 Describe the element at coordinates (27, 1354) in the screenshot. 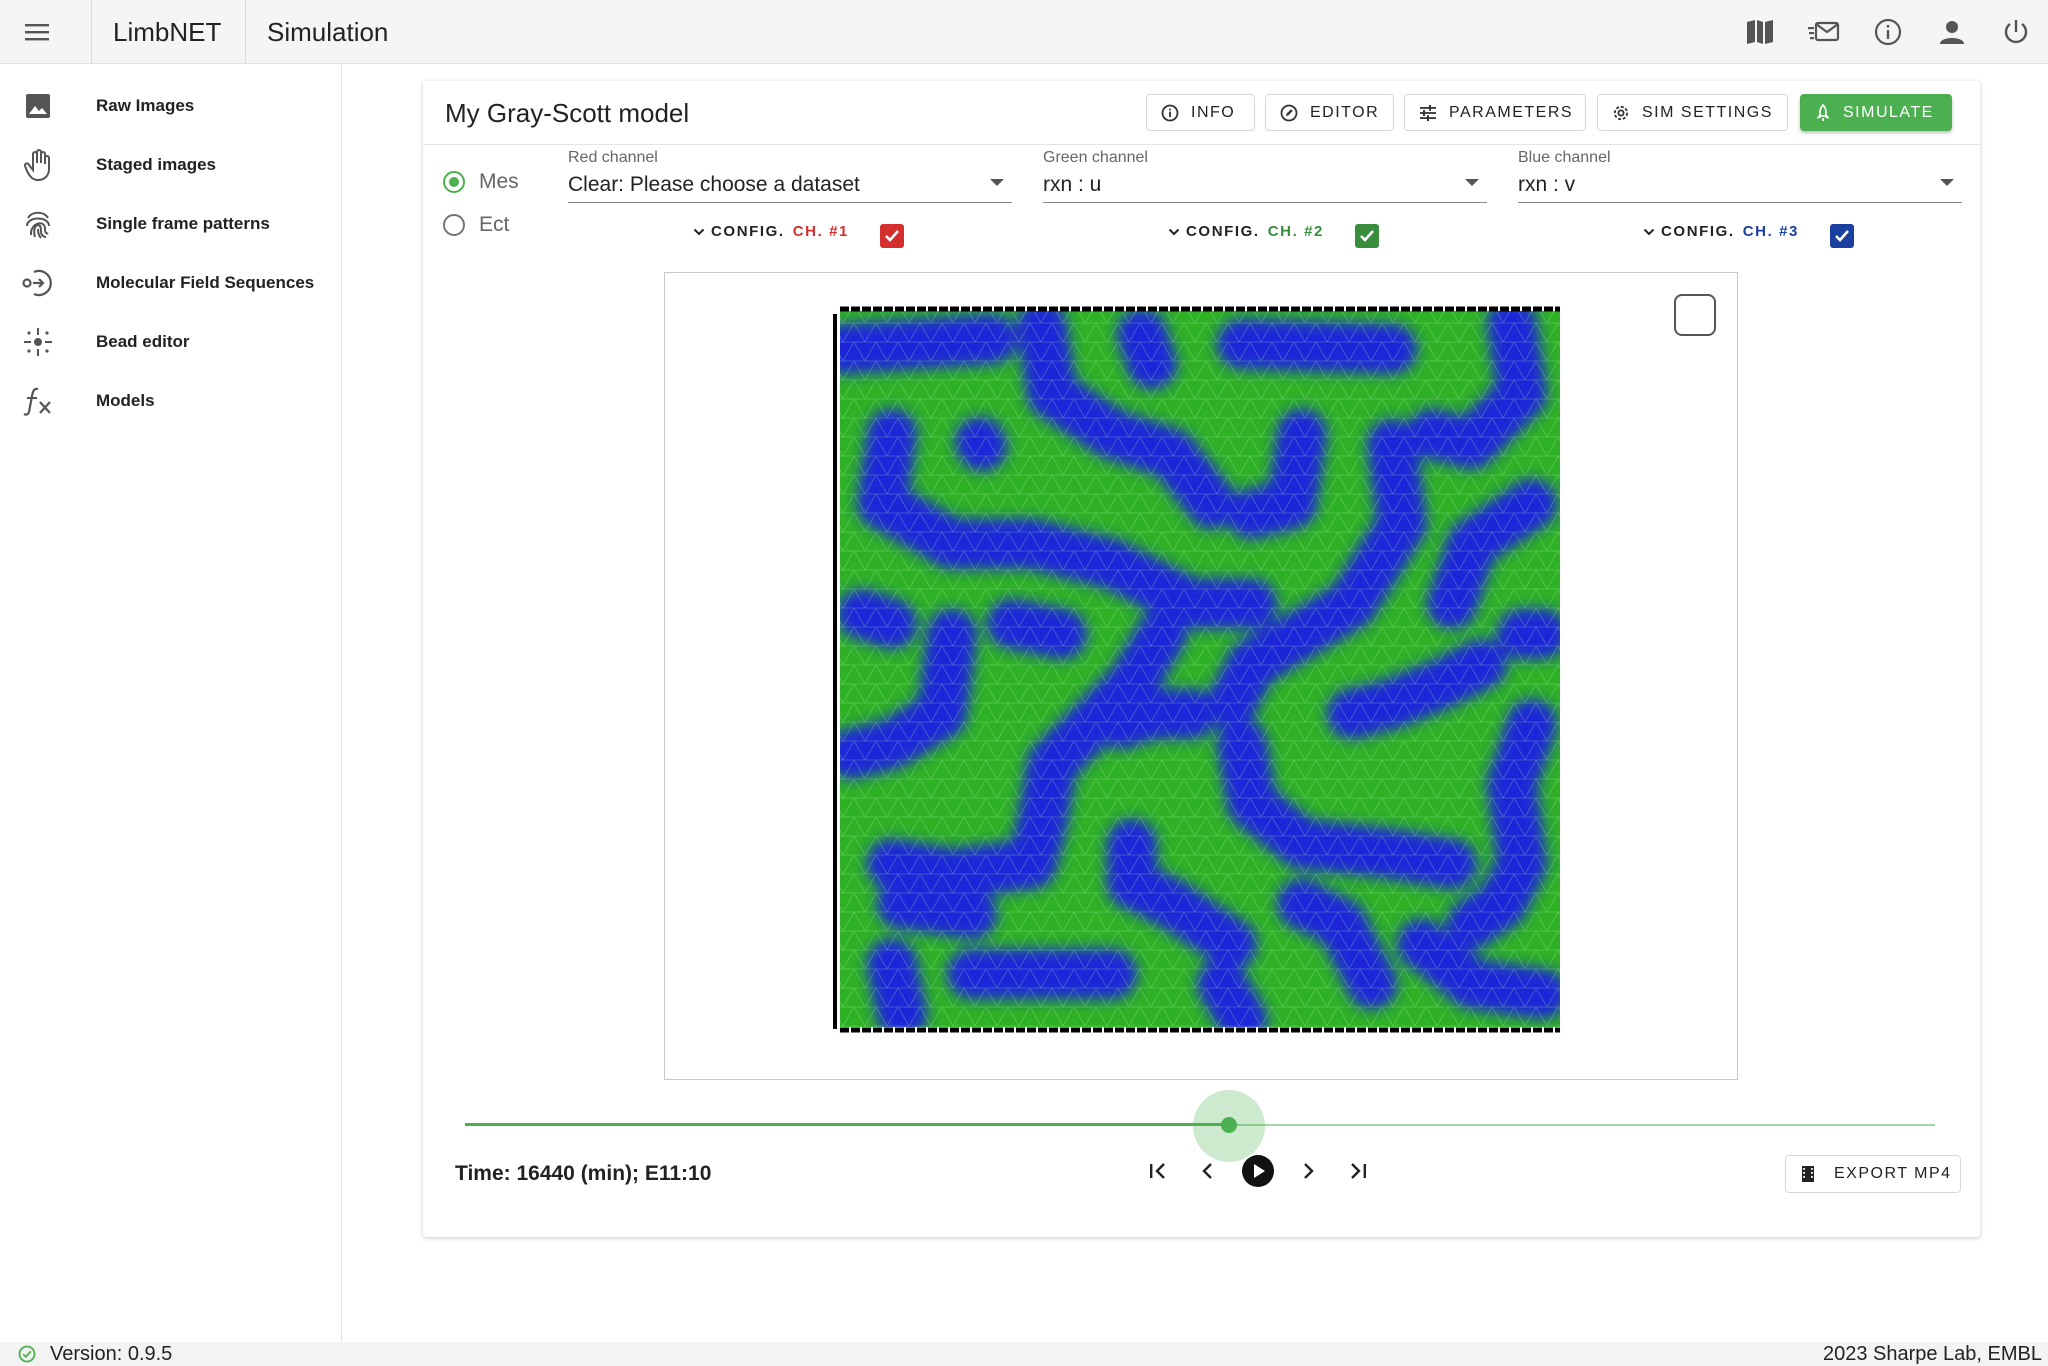

I see `check-circle-icon` at that location.